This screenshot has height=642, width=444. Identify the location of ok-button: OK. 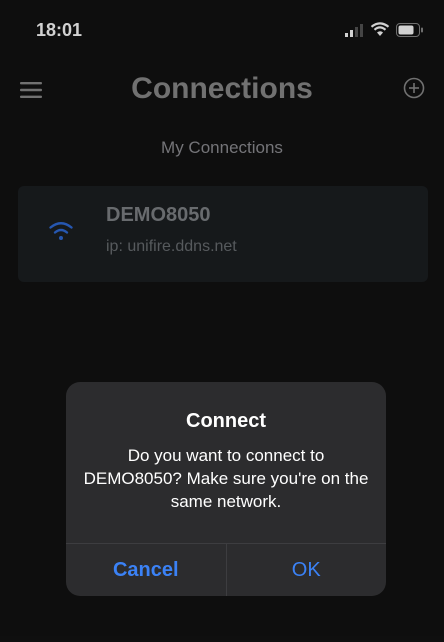
(307, 570).